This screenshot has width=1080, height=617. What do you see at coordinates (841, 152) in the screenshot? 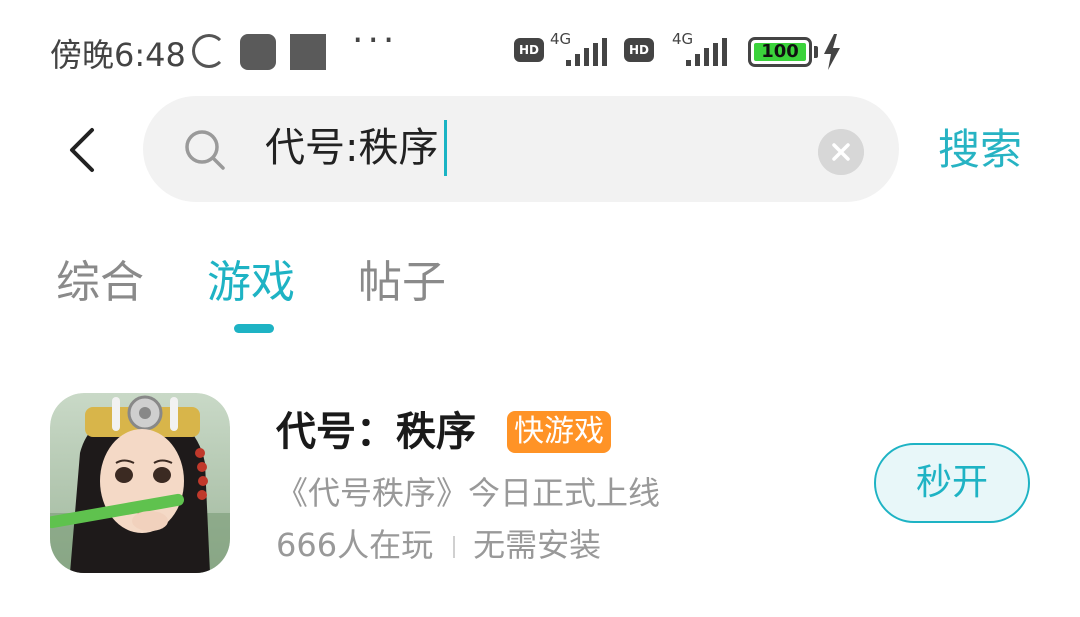
I see `clear-search-icon` at bounding box center [841, 152].